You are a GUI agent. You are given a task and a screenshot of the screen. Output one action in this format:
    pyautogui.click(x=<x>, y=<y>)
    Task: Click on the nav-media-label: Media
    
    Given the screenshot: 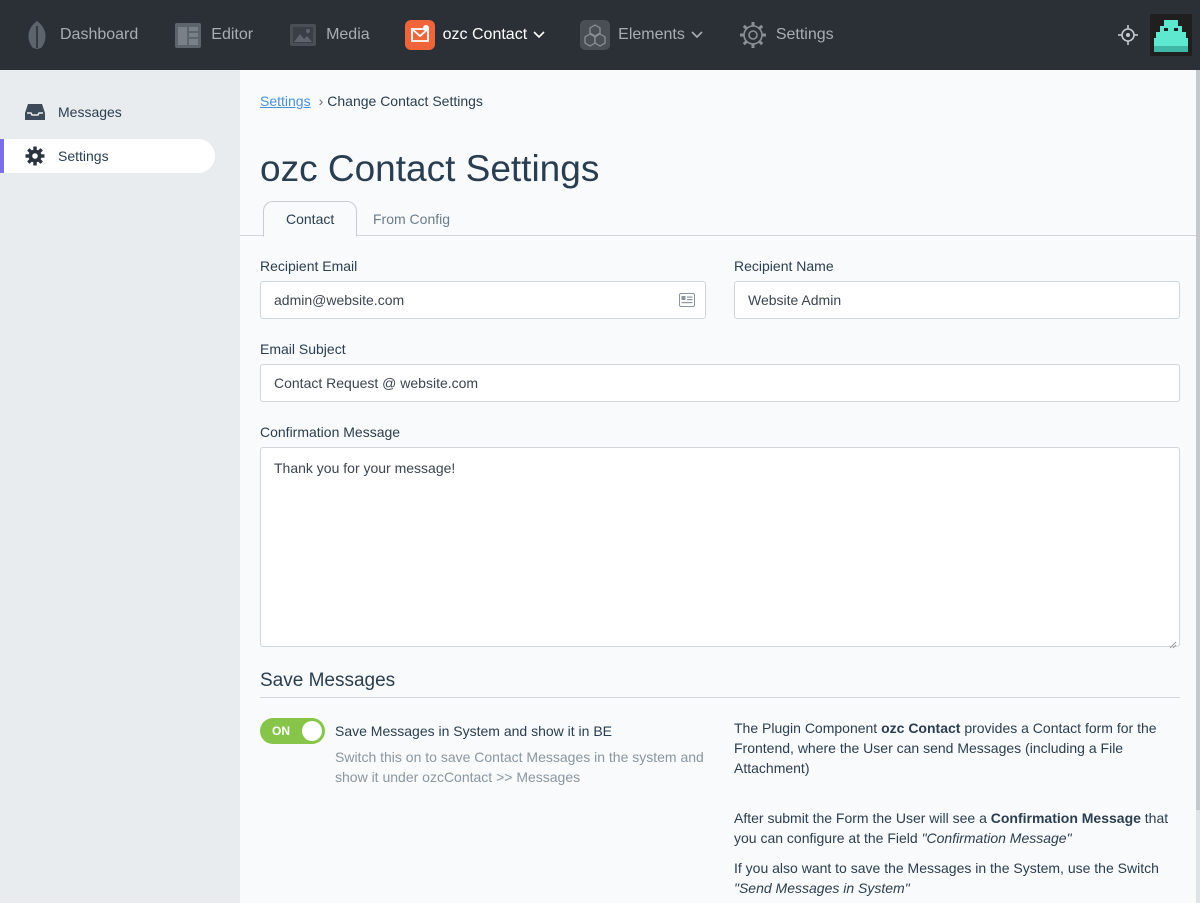 What is the action you would take?
    pyautogui.click(x=348, y=34)
    